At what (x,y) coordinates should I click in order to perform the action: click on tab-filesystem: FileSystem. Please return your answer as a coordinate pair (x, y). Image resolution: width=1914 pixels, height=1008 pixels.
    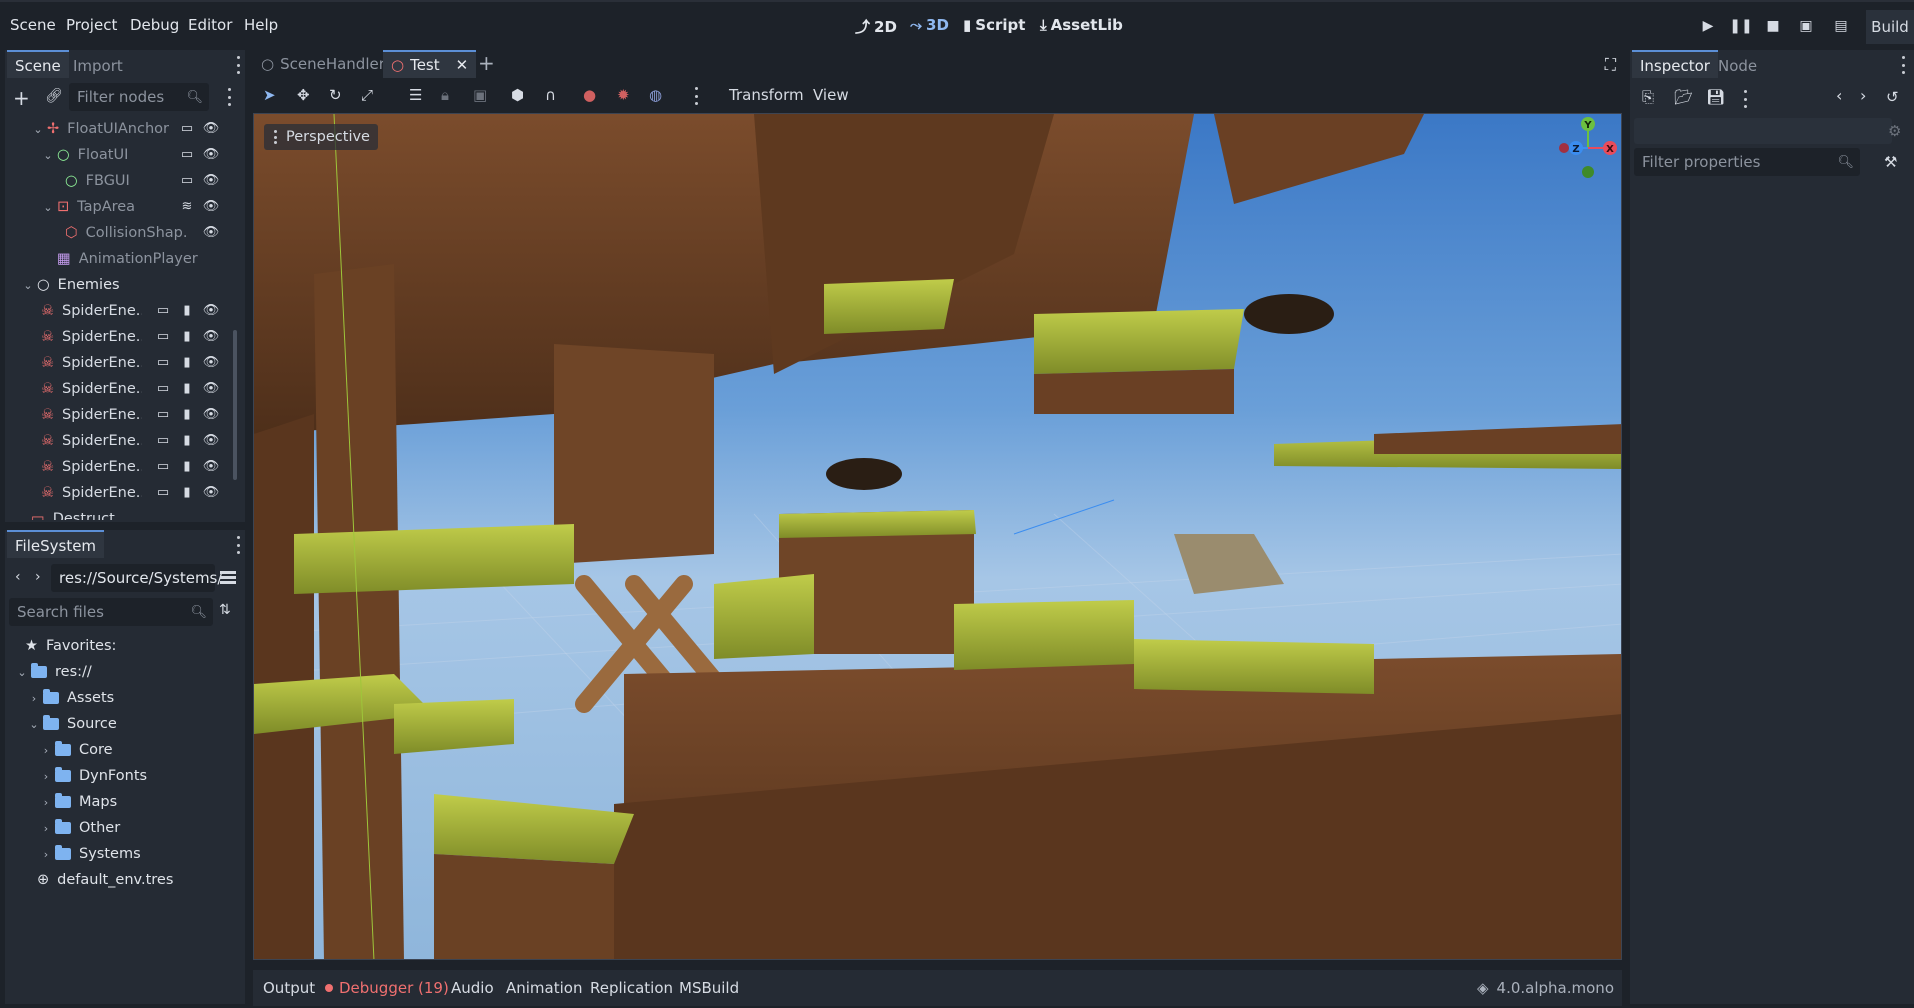
    Looking at the image, I should click on (56, 544).